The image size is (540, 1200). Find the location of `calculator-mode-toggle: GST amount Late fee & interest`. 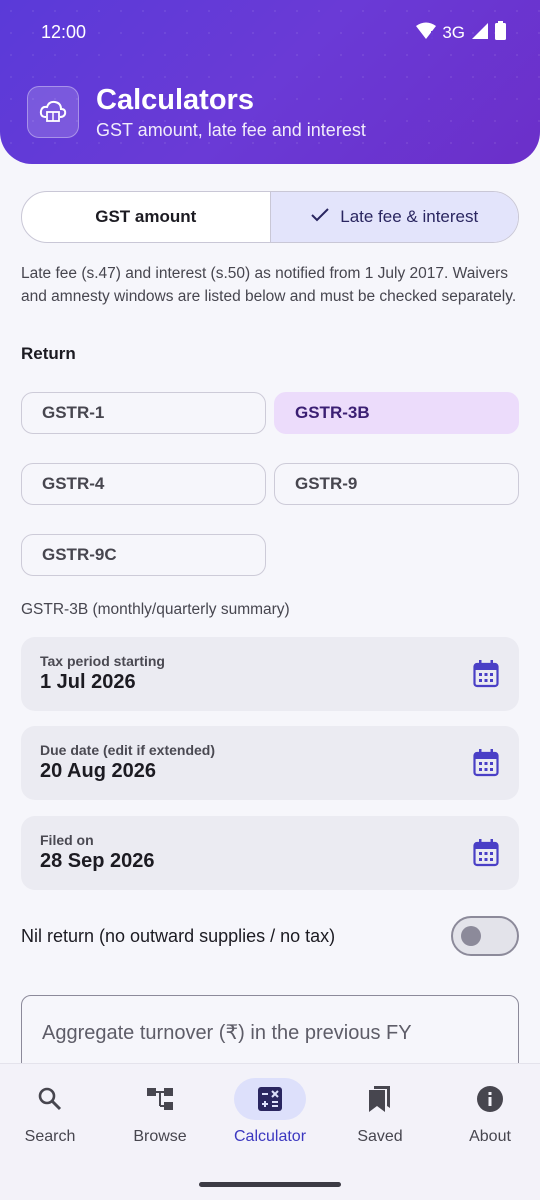

calculator-mode-toggle: GST amount Late fee & interest is located at coordinates (270, 217).